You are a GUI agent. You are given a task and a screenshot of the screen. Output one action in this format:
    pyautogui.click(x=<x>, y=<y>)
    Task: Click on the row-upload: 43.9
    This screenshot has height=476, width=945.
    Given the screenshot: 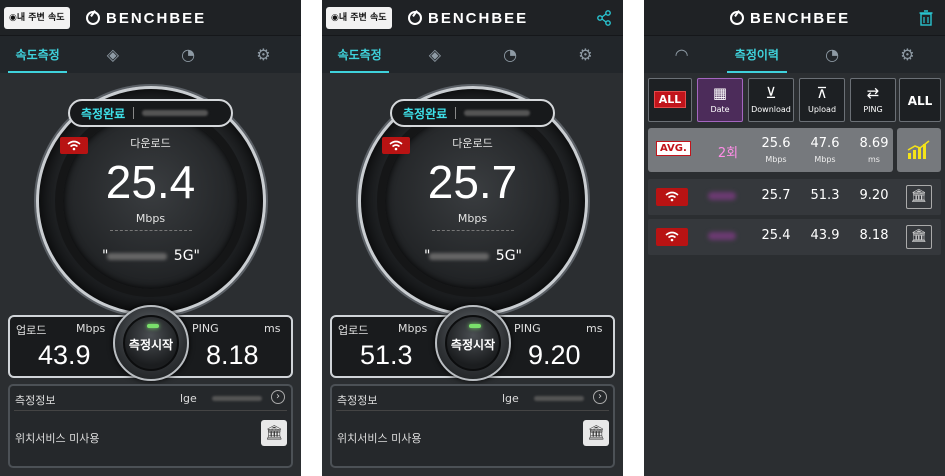 What is the action you would take?
    pyautogui.click(x=825, y=235)
    